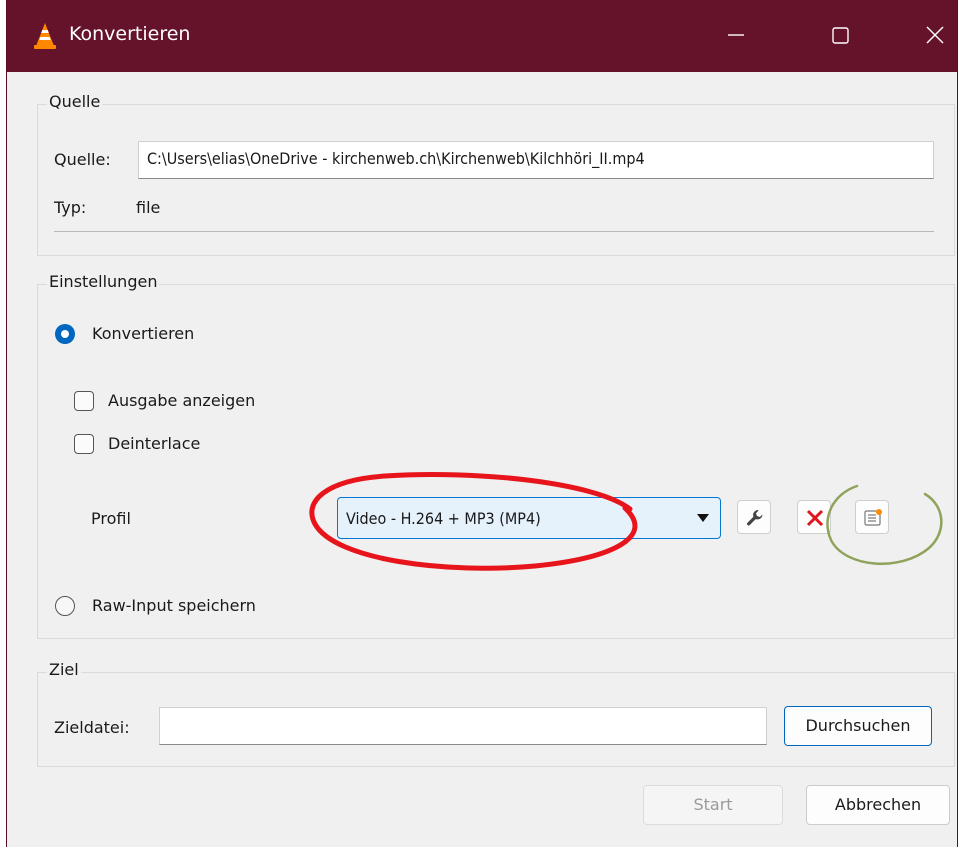  What do you see at coordinates (935, 35) in the screenshot?
I see `close-icon` at bounding box center [935, 35].